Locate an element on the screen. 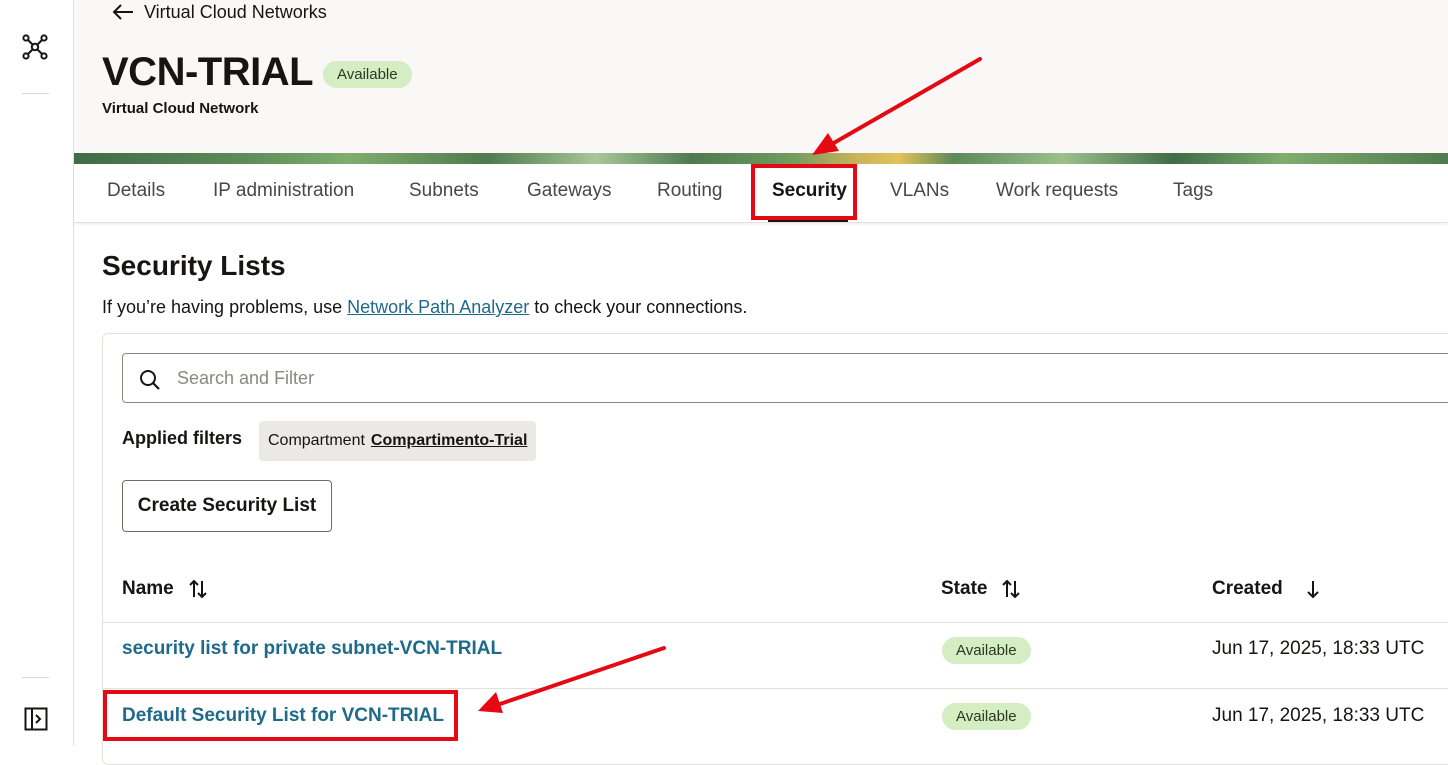 The height and width of the screenshot is (765, 1448). search-box is located at coordinates (785, 378).